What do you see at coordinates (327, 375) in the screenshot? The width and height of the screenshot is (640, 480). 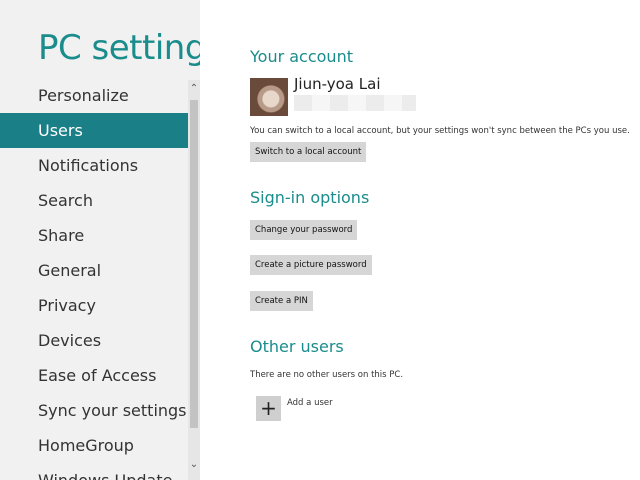 I see `no-other-users-text: There are no other users on this PC.` at bounding box center [327, 375].